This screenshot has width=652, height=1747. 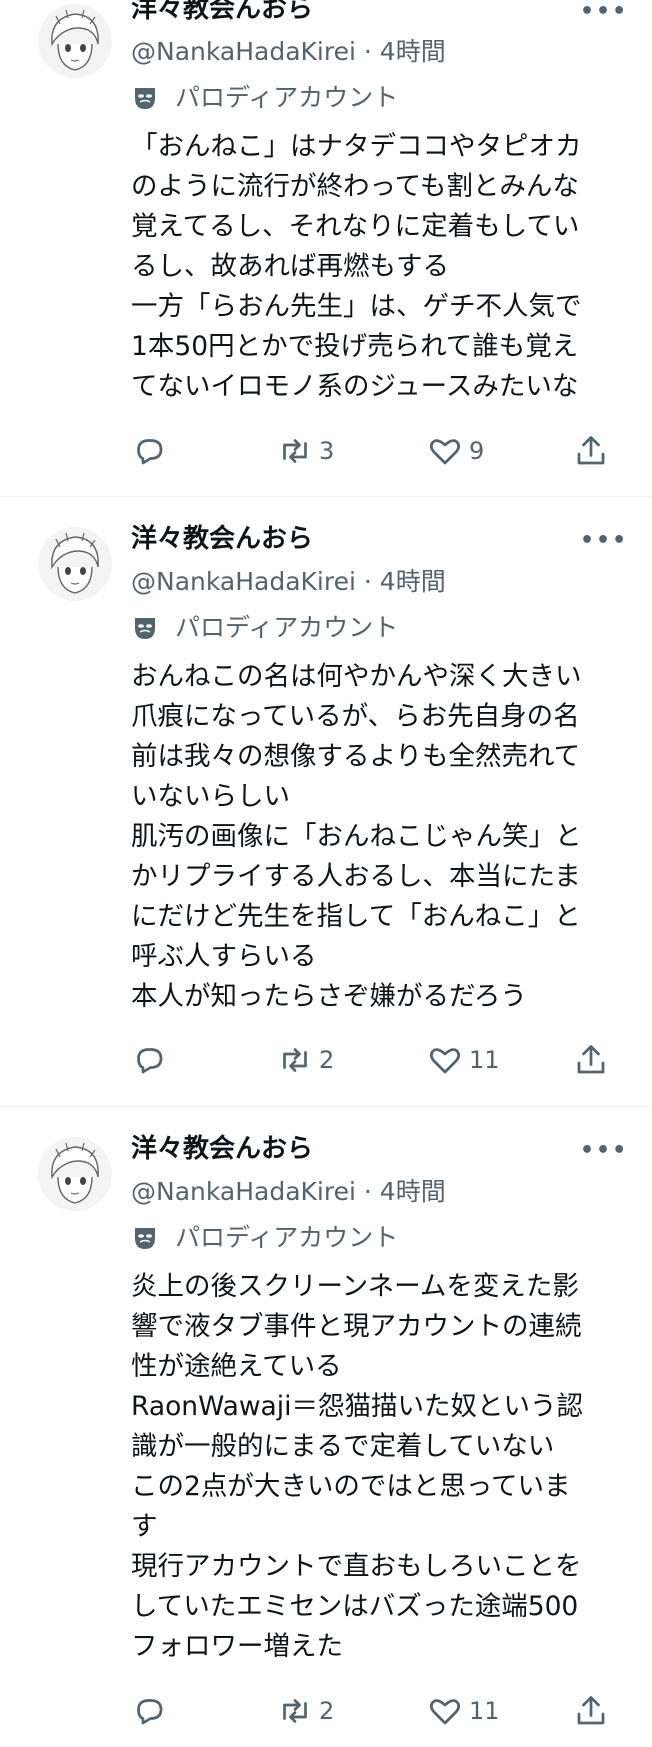 I want to click on like-count: 9, so click(x=477, y=451).